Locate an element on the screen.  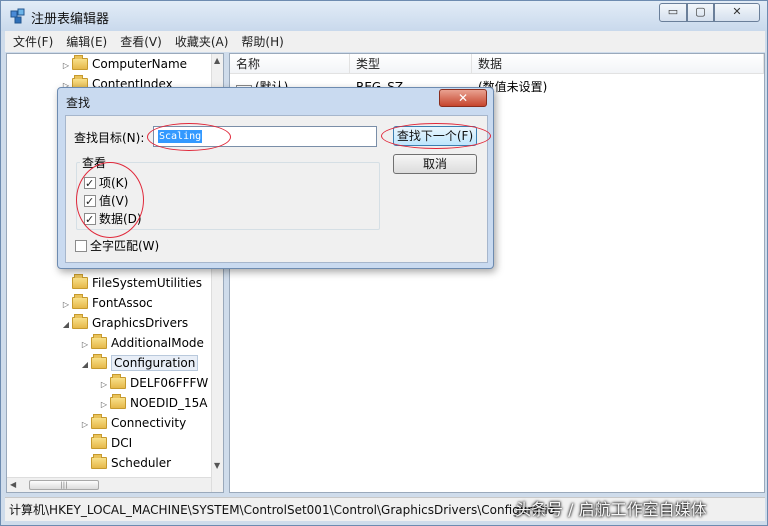
option-keys: 项(K) is located at coordinates (106, 183).